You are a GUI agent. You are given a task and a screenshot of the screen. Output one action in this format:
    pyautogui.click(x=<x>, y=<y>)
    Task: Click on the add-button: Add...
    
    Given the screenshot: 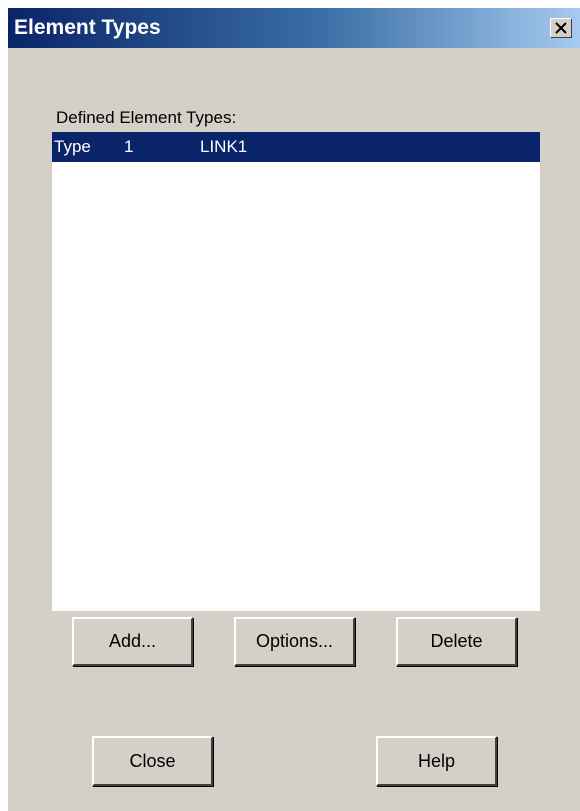 What is the action you would take?
    pyautogui.click(x=132, y=641)
    